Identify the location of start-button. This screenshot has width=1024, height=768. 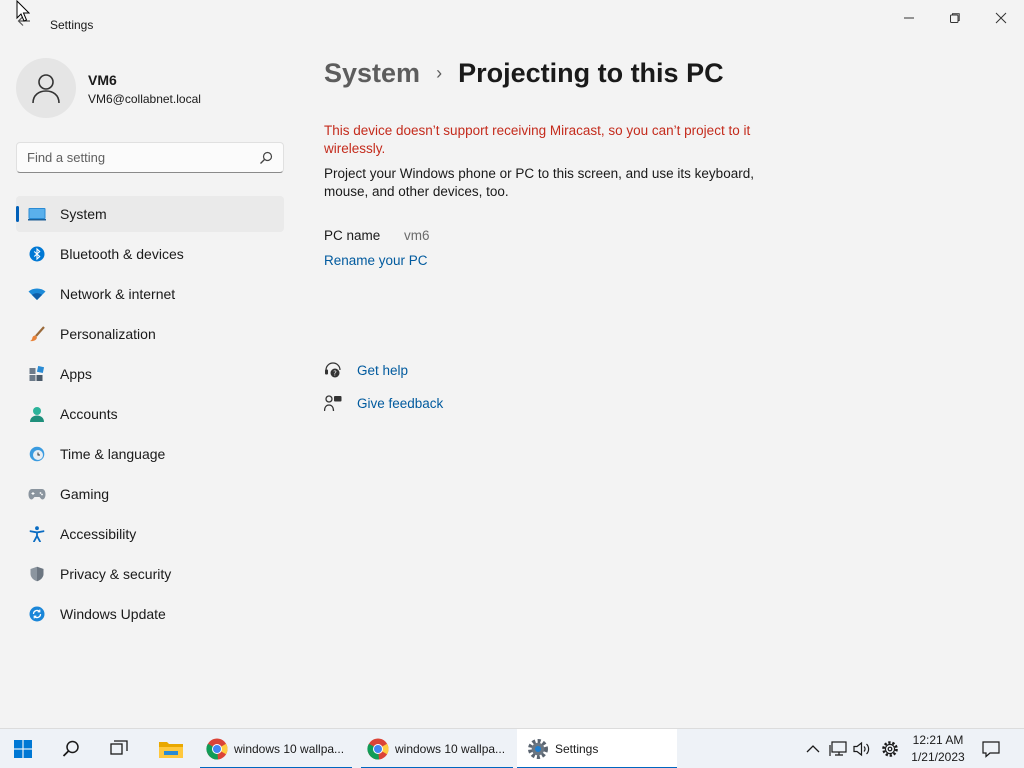
(23, 748).